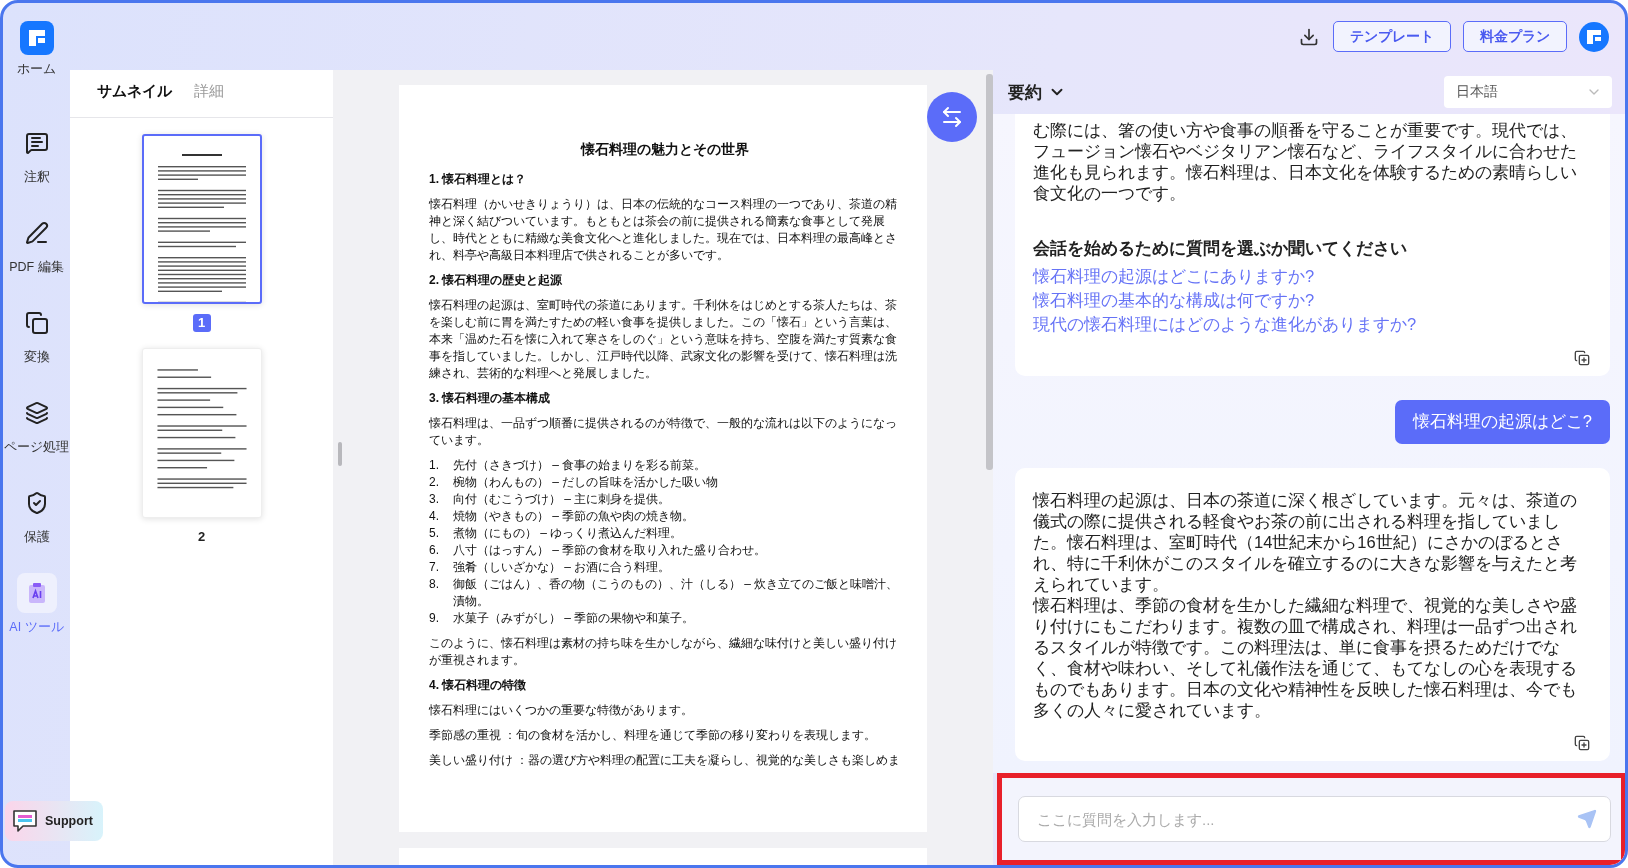 This screenshot has height=868, width=1628. What do you see at coordinates (201, 323) in the screenshot?
I see `page-number: 1` at bounding box center [201, 323].